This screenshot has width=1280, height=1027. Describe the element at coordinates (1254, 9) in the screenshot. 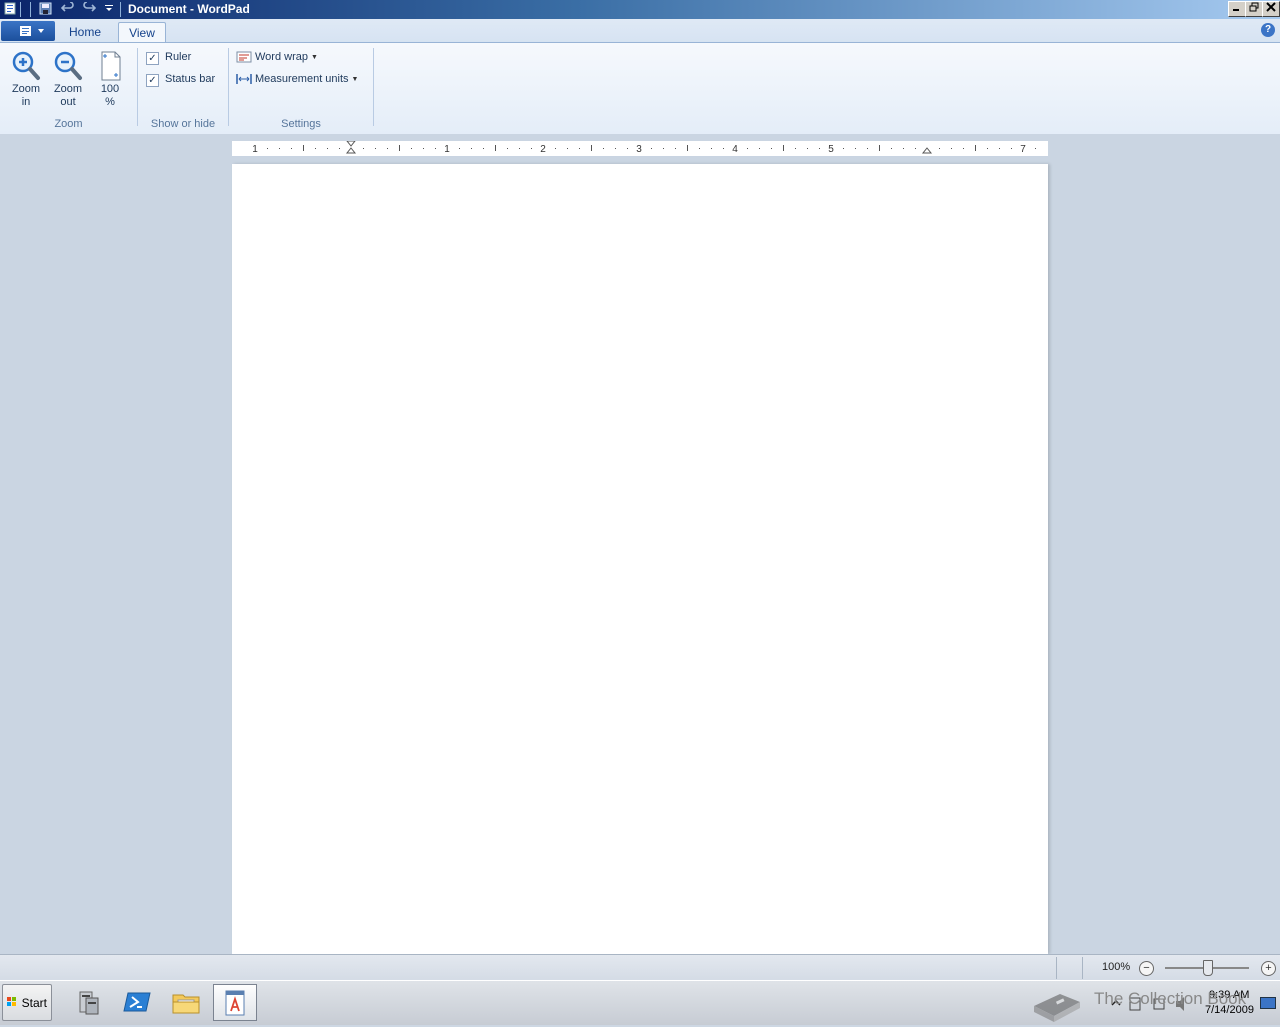

I see `restore-icon` at that location.